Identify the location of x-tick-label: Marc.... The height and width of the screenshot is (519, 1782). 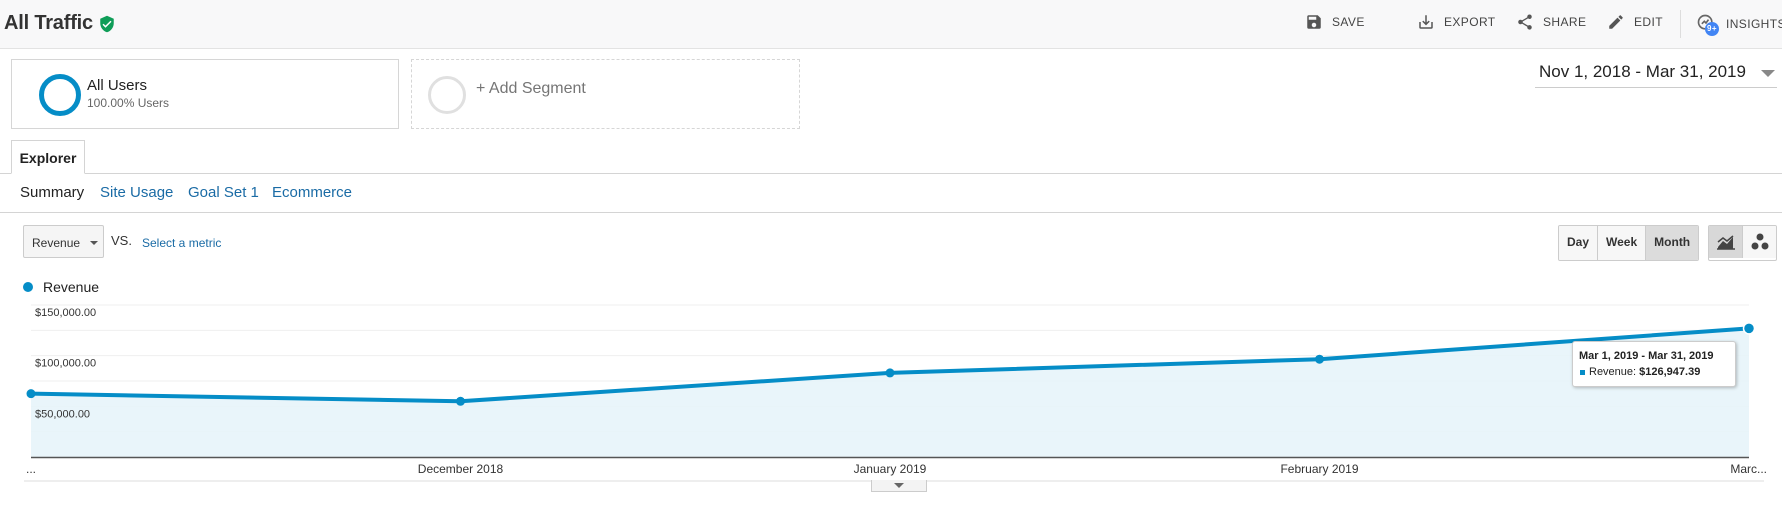
(1748, 469).